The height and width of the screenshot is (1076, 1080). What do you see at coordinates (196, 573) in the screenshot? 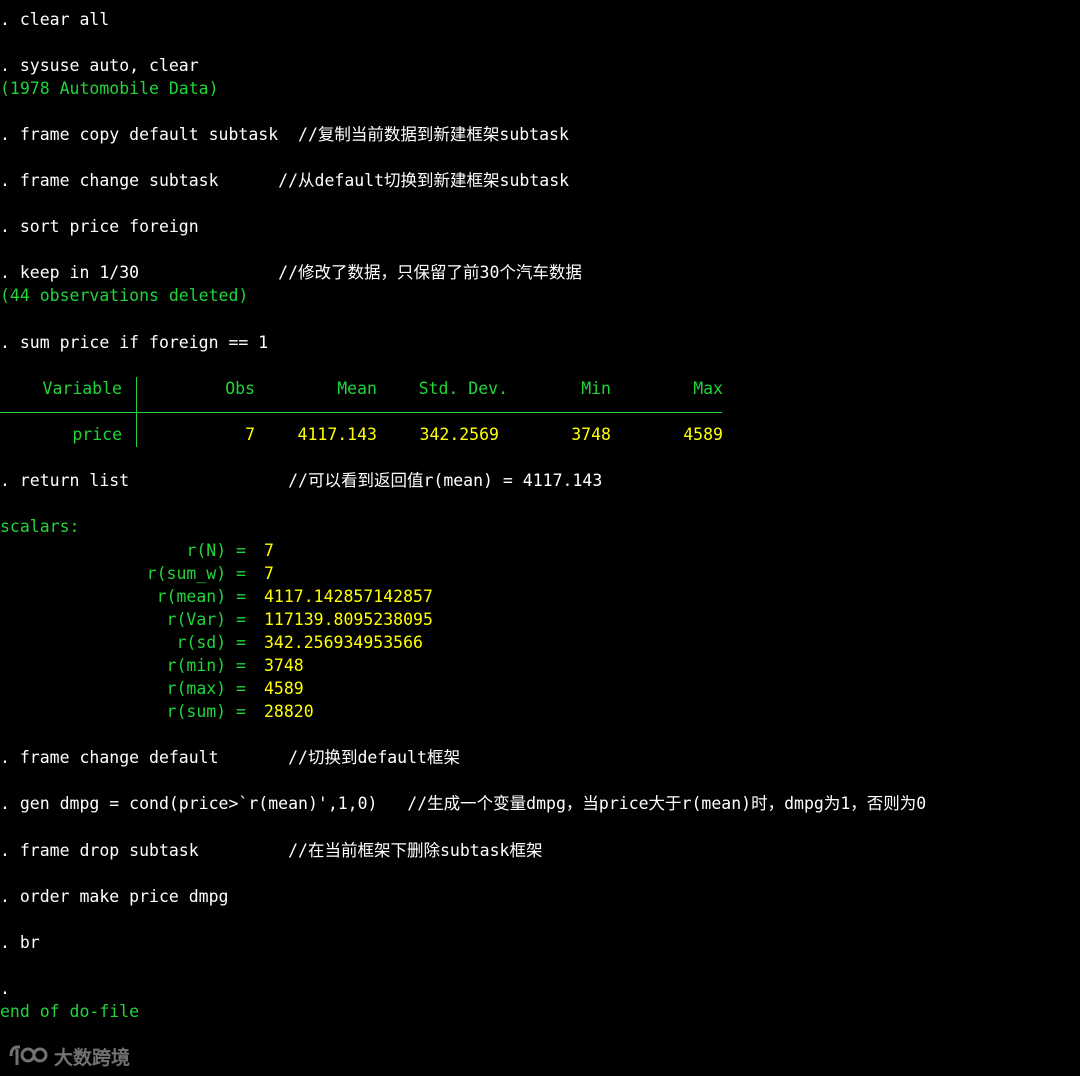
I see `scalar-name: r(sum_w) =` at bounding box center [196, 573].